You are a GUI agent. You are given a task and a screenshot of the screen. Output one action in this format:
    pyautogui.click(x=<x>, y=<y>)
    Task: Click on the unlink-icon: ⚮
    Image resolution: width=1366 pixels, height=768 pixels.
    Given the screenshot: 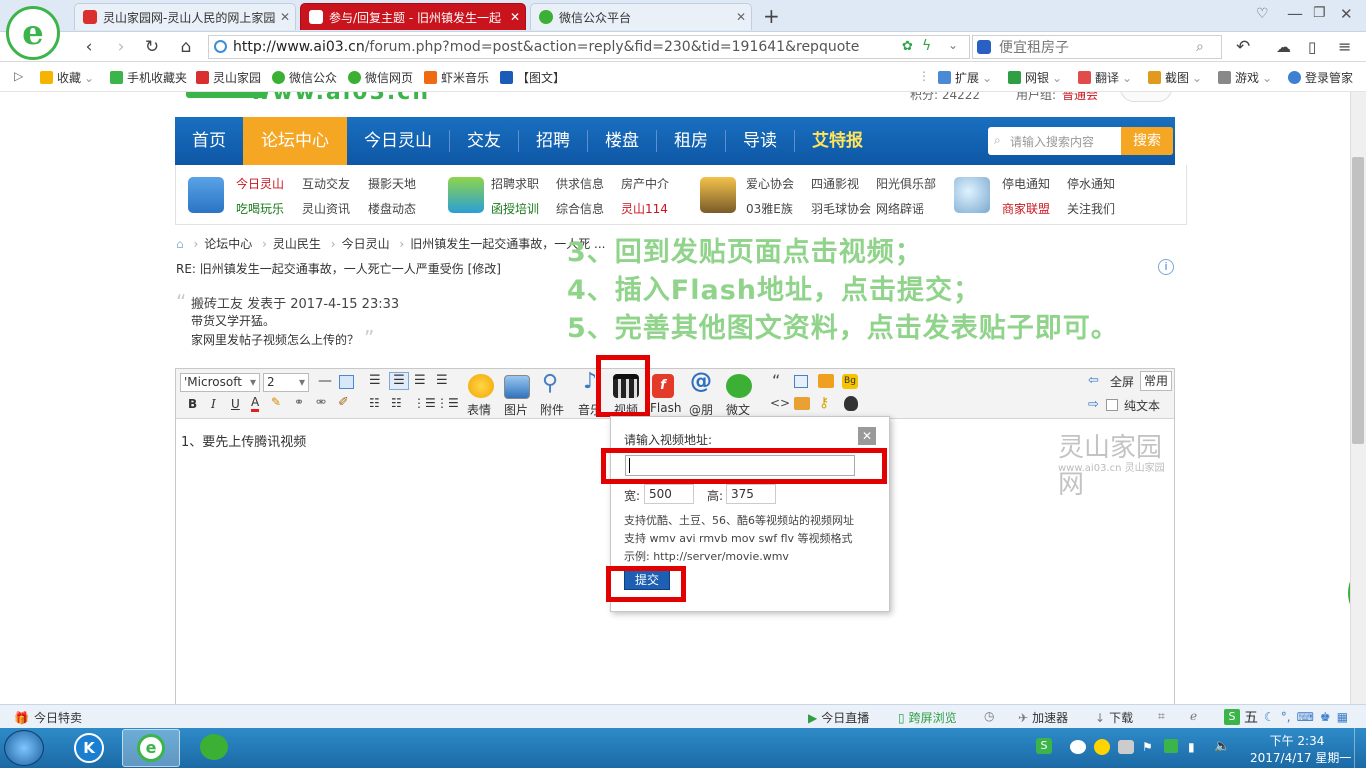 What is the action you would take?
    pyautogui.click(x=321, y=402)
    